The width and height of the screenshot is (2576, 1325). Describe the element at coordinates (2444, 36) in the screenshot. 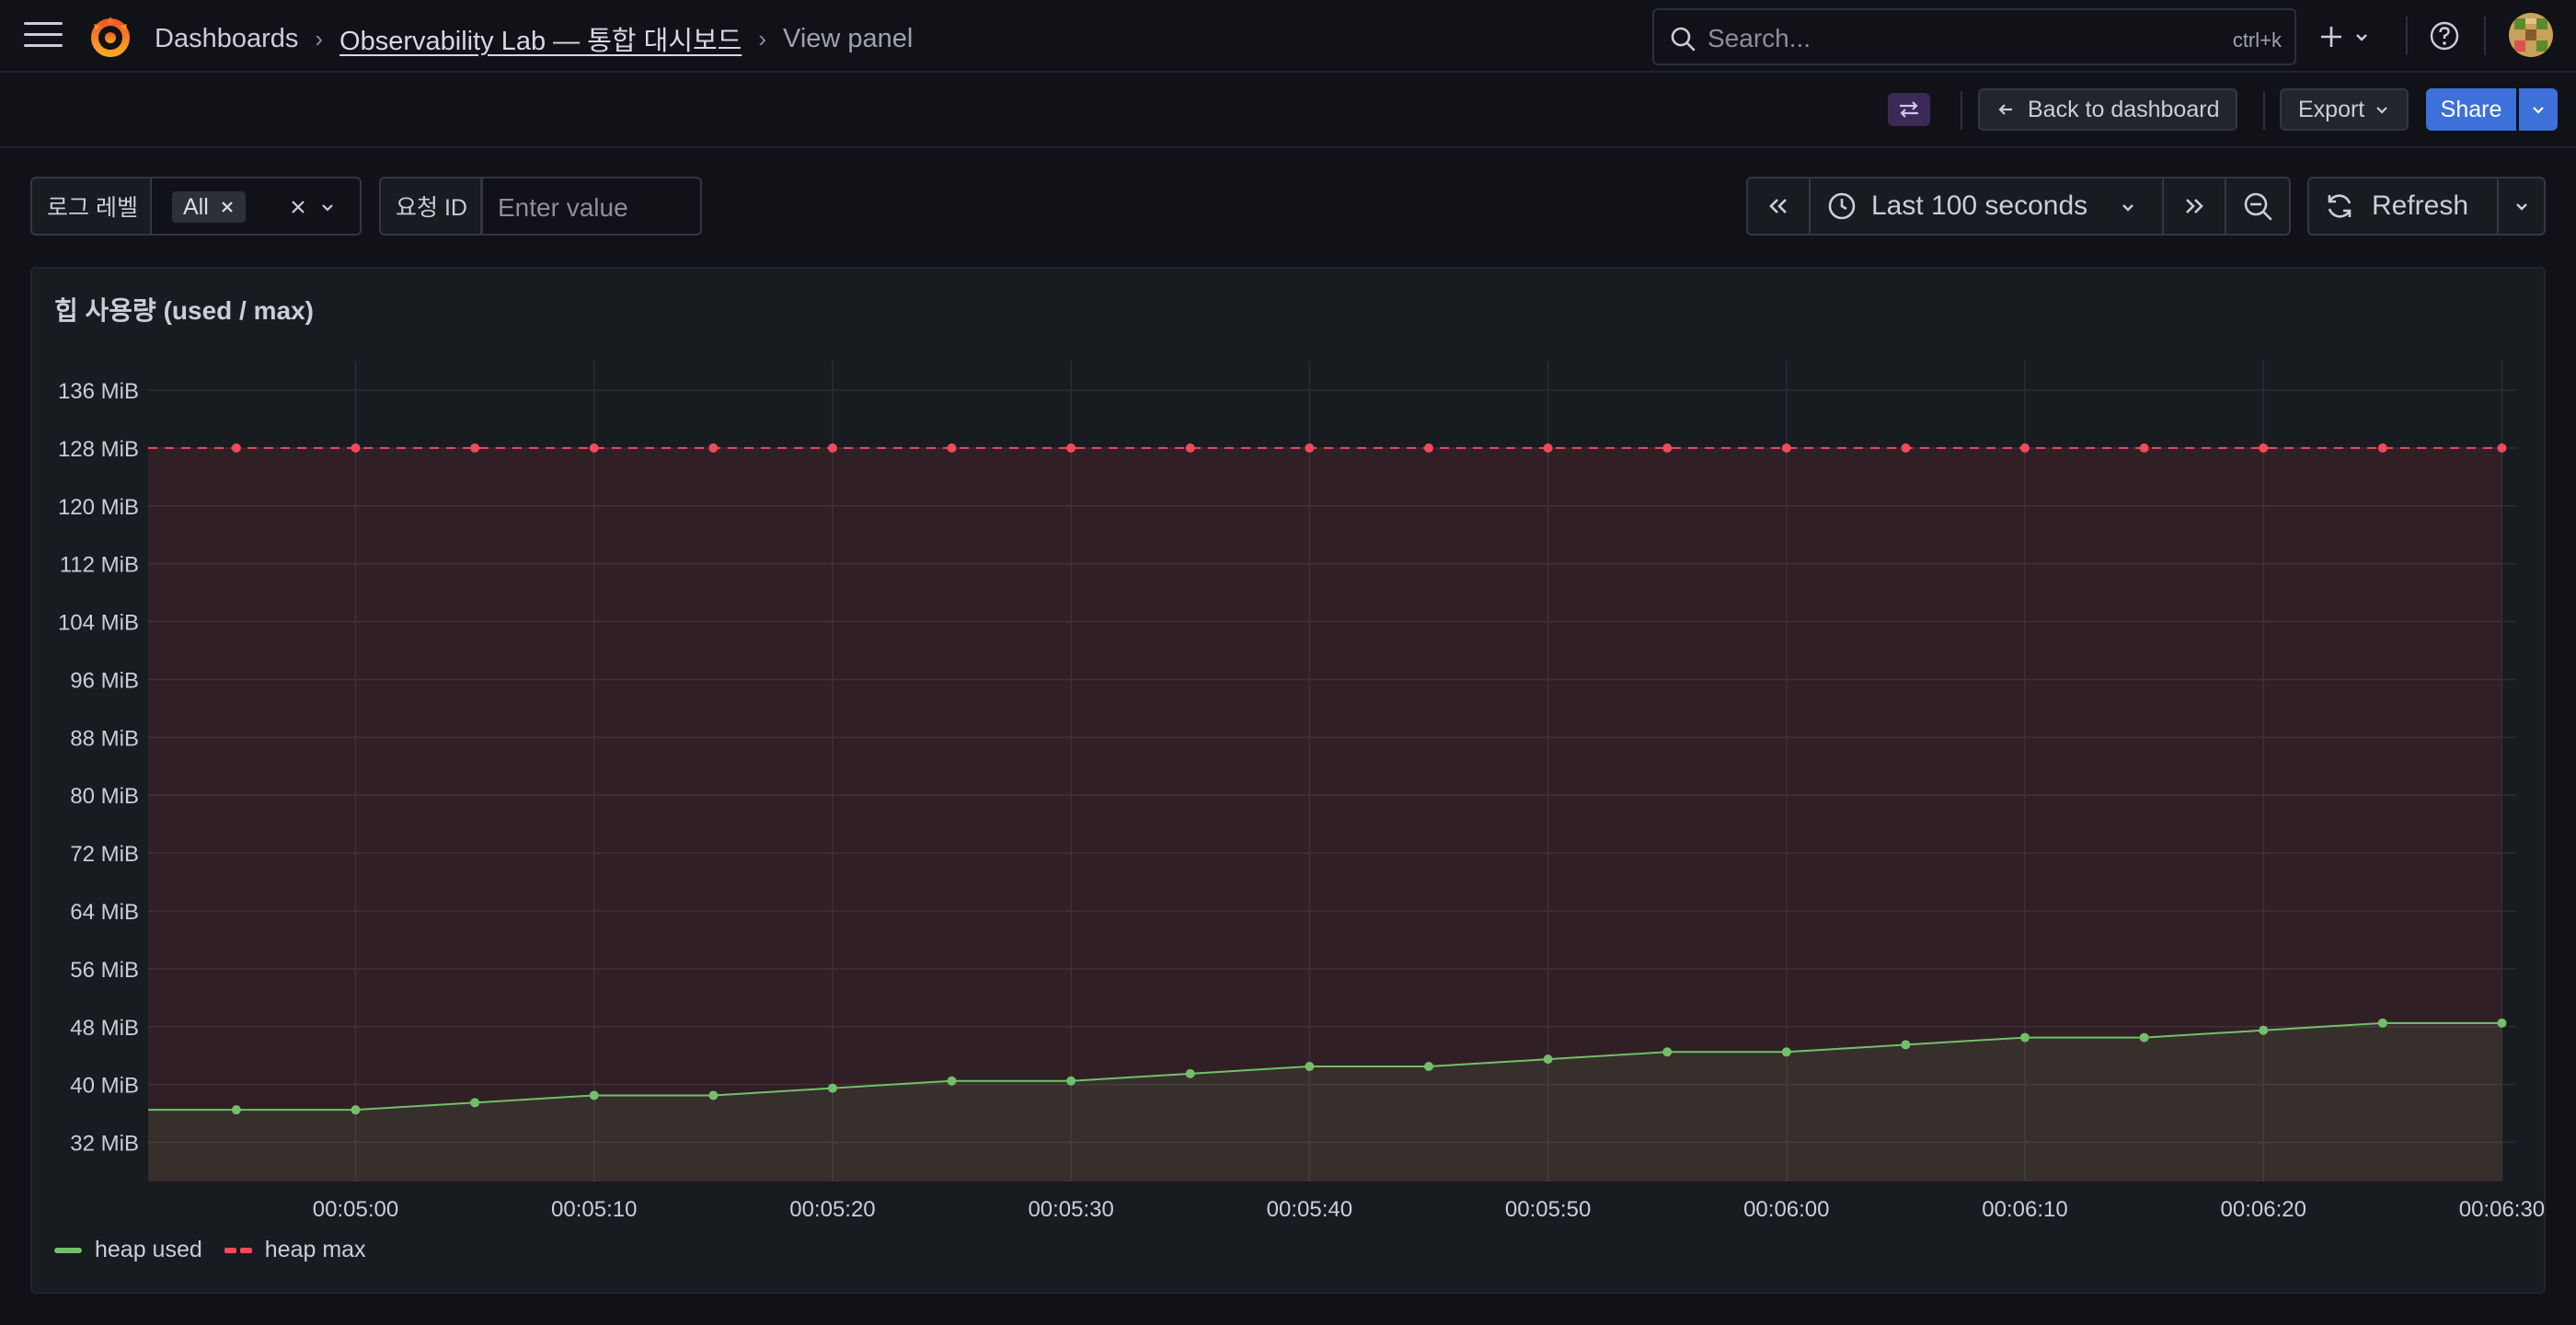

I see `help-icon` at that location.